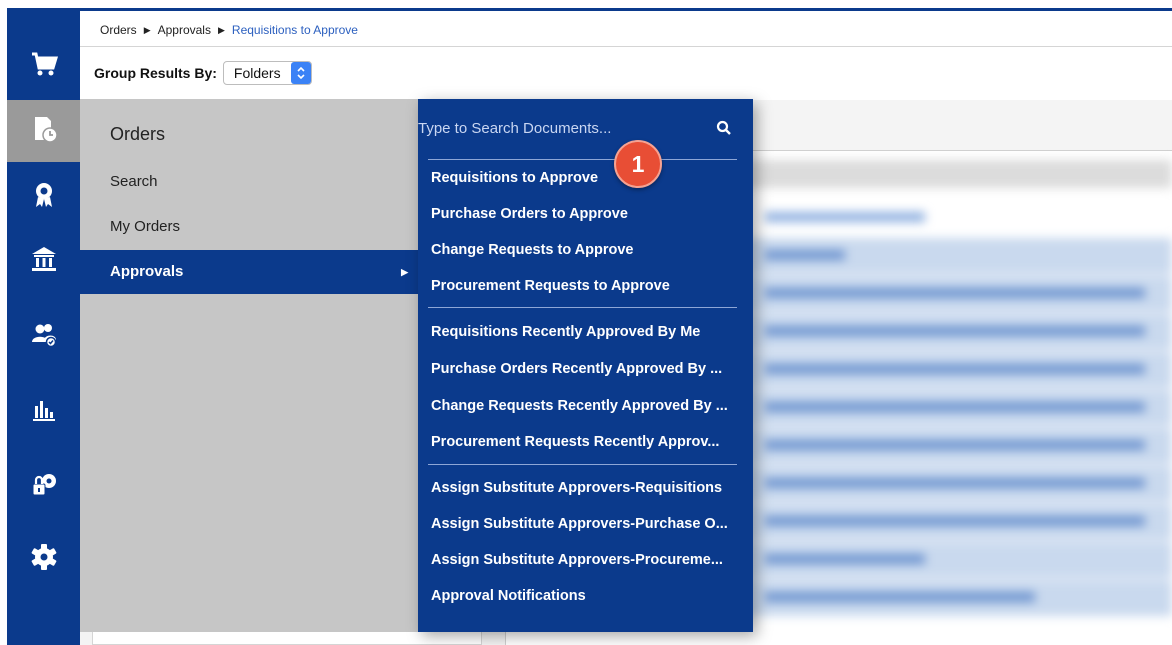 This screenshot has width=1172, height=645. Describe the element at coordinates (591, 286) in the screenshot. I see `submenu-item-procurement-requests-to-approve: Procurement Requests to Approve` at that location.